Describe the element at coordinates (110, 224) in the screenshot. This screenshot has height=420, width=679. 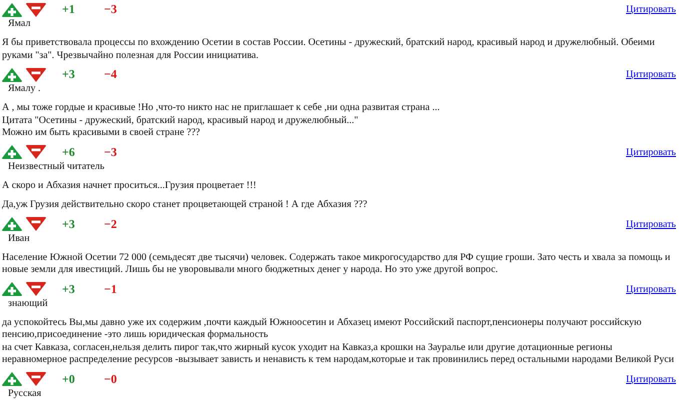
I see `downvote-count: −2` at that location.